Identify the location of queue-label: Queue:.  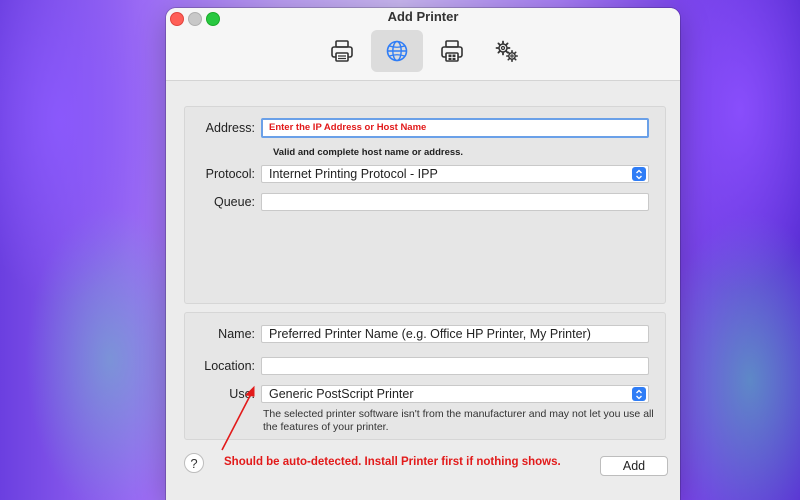
(234, 202).